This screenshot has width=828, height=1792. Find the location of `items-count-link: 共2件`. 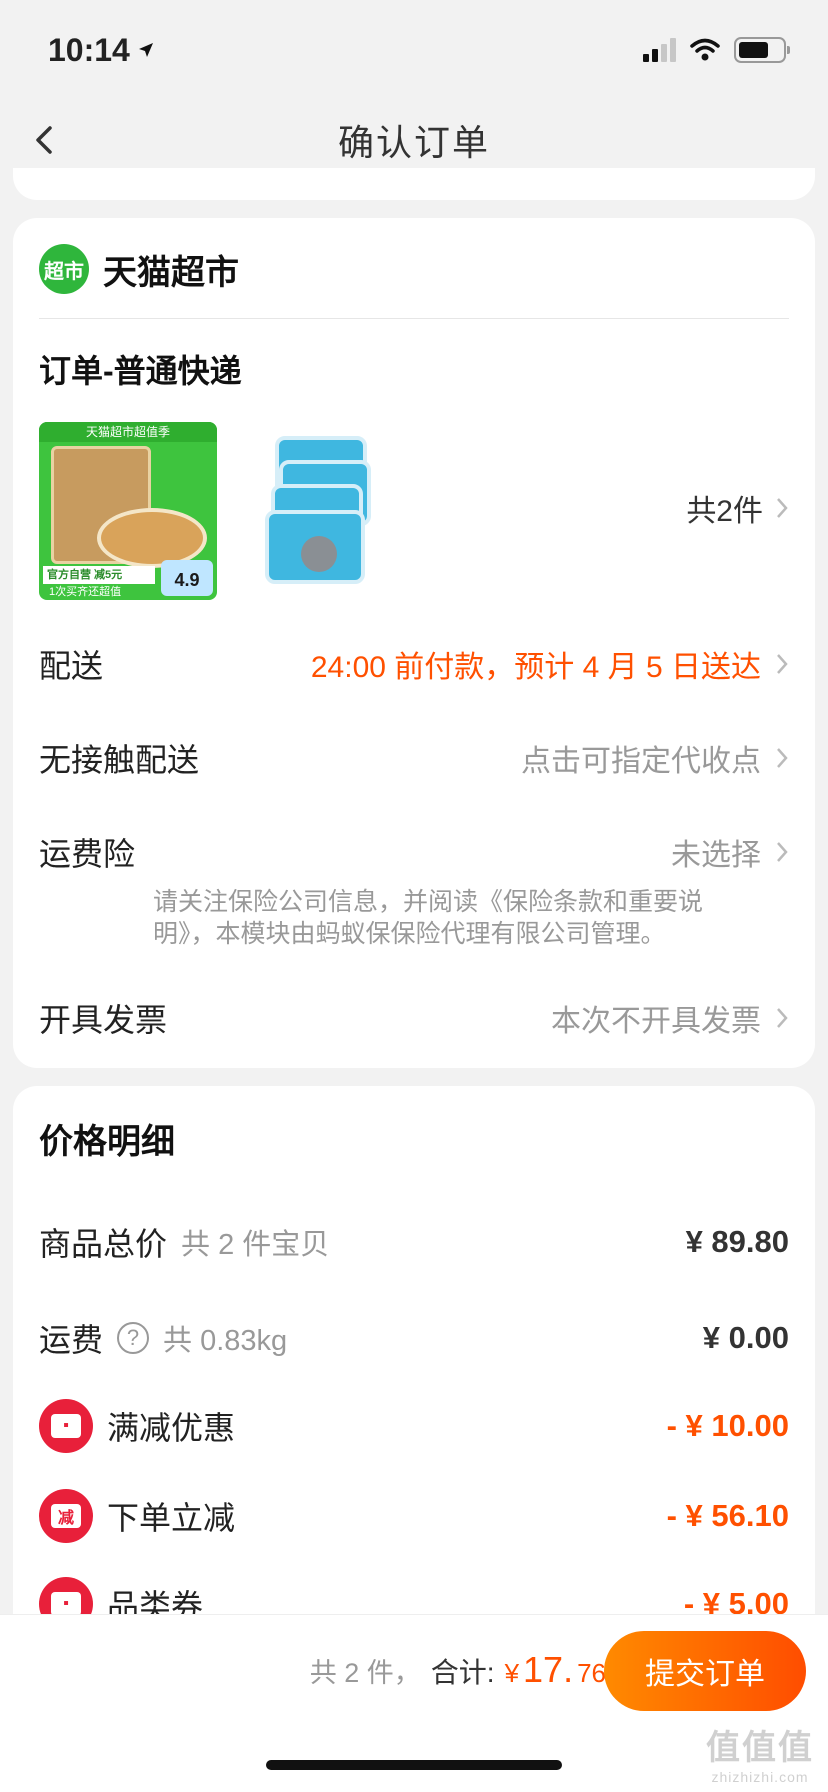

items-count-link: 共2件 is located at coordinates (737, 508).